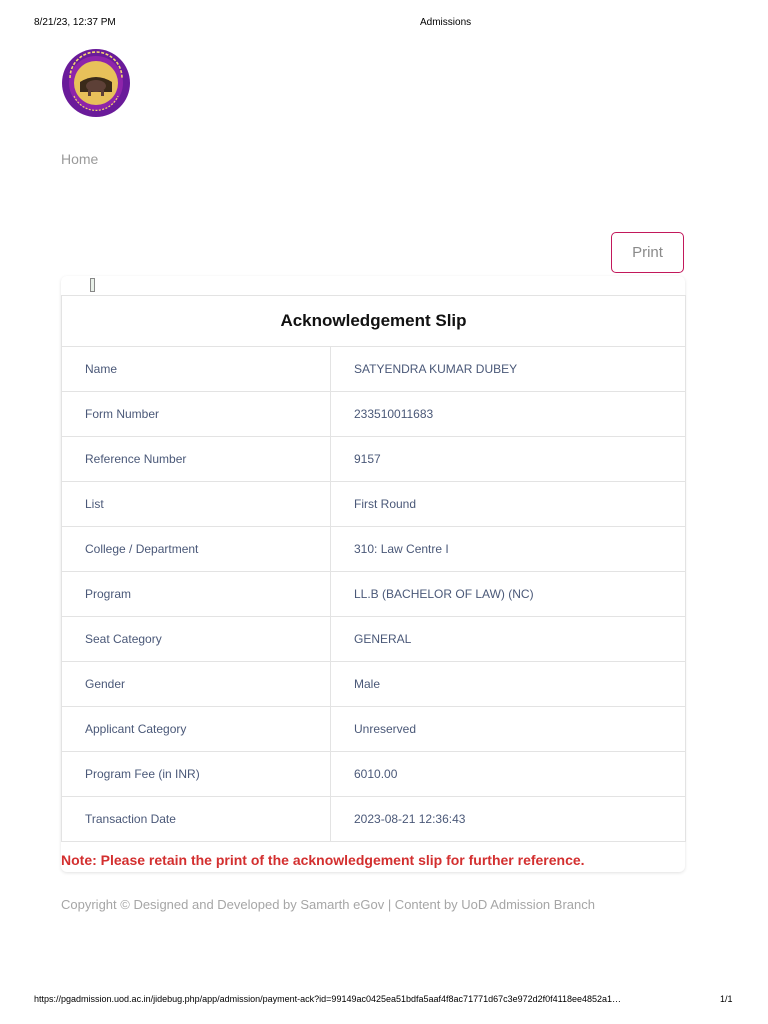 Image resolution: width=768 pixels, height=1024 pixels. Describe the element at coordinates (508, 369) in the screenshot. I see `row-value: SATYENDRA KUMAR DUBEY` at that location.